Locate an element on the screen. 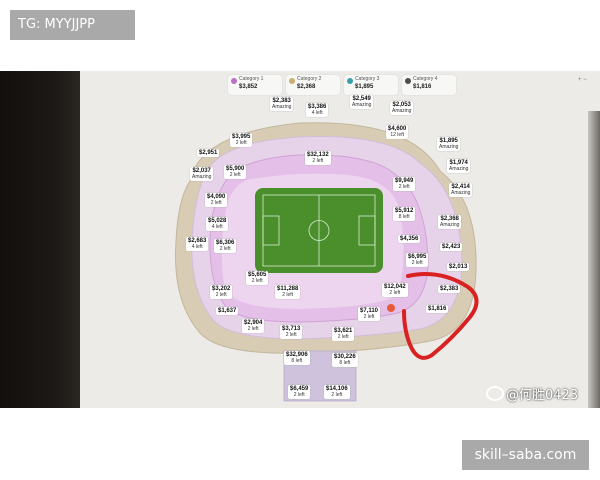 The width and height of the screenshot is (600, 480). price-pill: $2,423 is located at coordinates (451, 247).